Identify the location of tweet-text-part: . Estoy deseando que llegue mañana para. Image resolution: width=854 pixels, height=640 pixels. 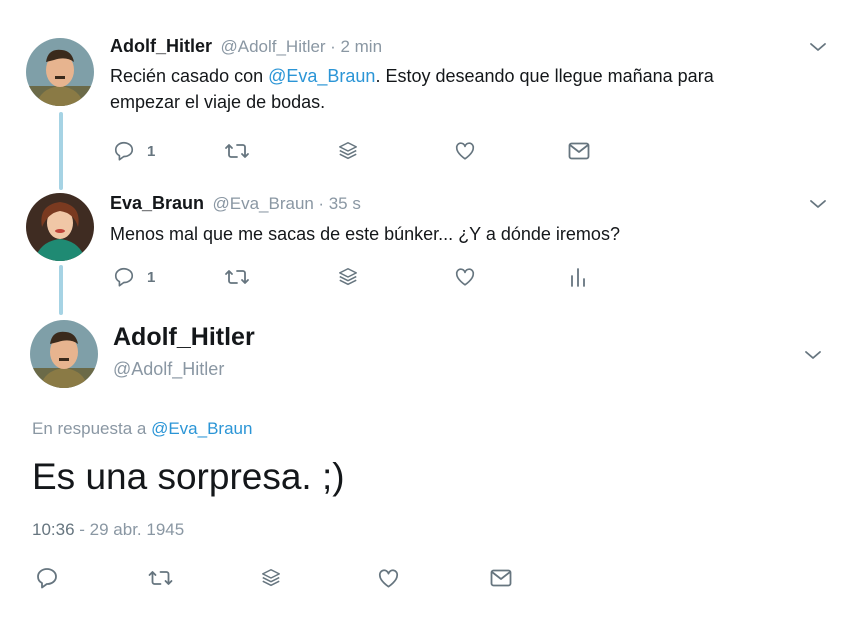
(544, 76).